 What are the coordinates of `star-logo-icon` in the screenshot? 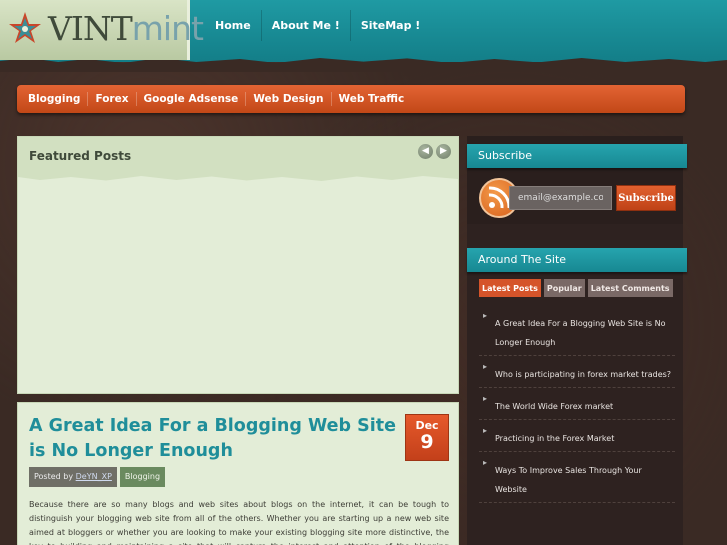 It's located at (25, 27).